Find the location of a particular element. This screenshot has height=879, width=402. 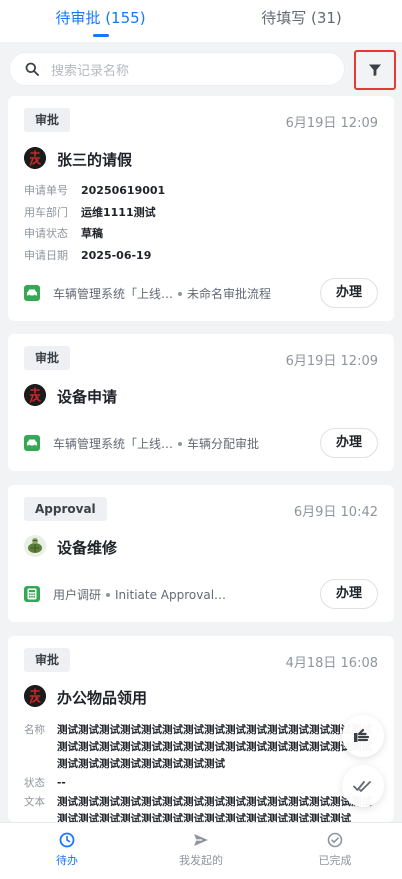

type-badge: Approval is located at coordinates (65, 509).